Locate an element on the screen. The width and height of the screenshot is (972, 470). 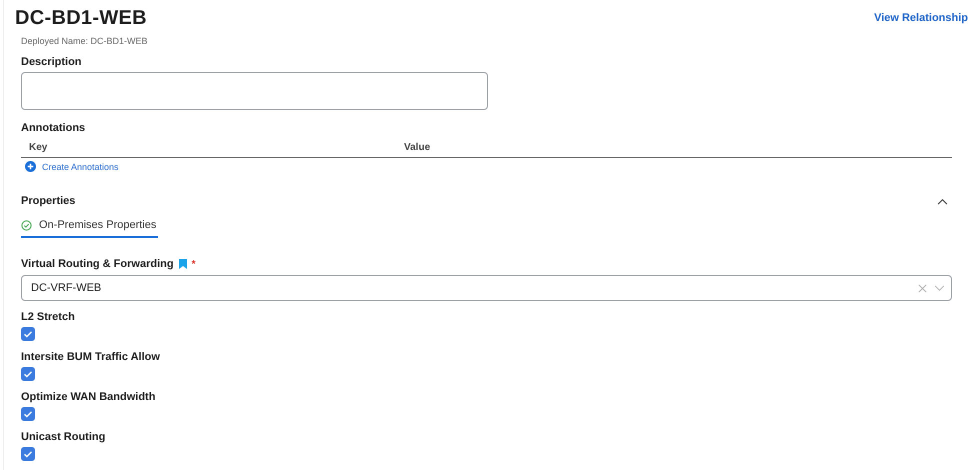
option-label: Intersite BUM Traffic Allow is located at coordinates (91, 357).